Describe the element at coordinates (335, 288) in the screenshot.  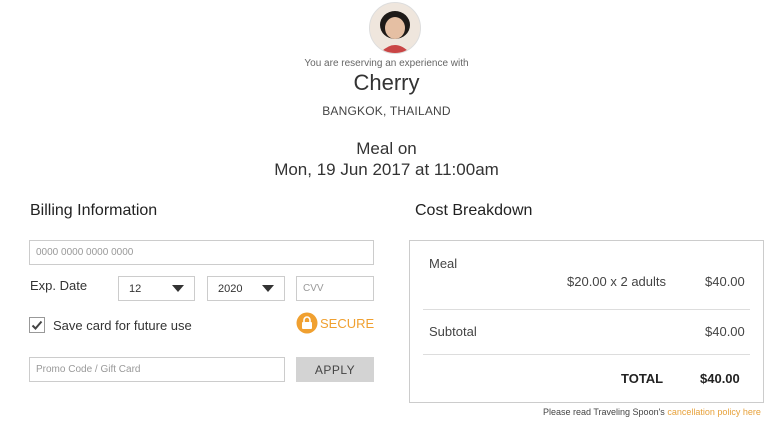
I see `cvv-input: CVV` at that location.